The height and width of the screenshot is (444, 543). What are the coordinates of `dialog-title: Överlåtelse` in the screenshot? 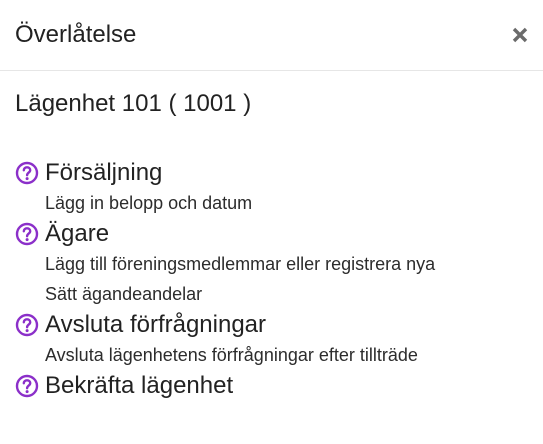 It's located at (76, 34).